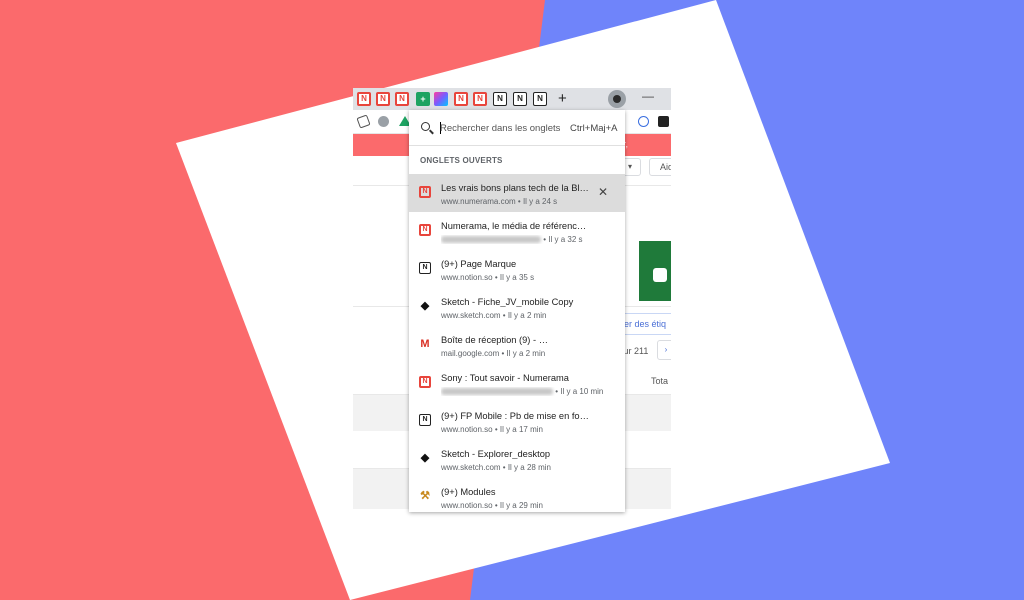 The width and height of the screenshot is (1024, 600). I want to click on tab-meta: • Il y a 10 min, so click(529, 391).